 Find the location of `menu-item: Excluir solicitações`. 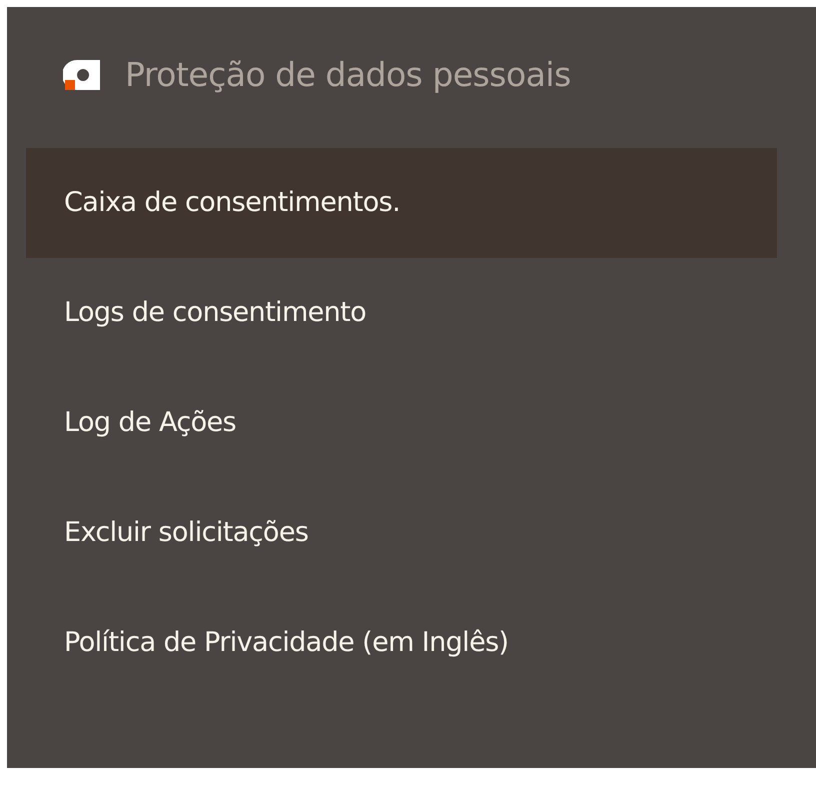

menu-item: Excluir solicitações is located at coordinates (401, 533).